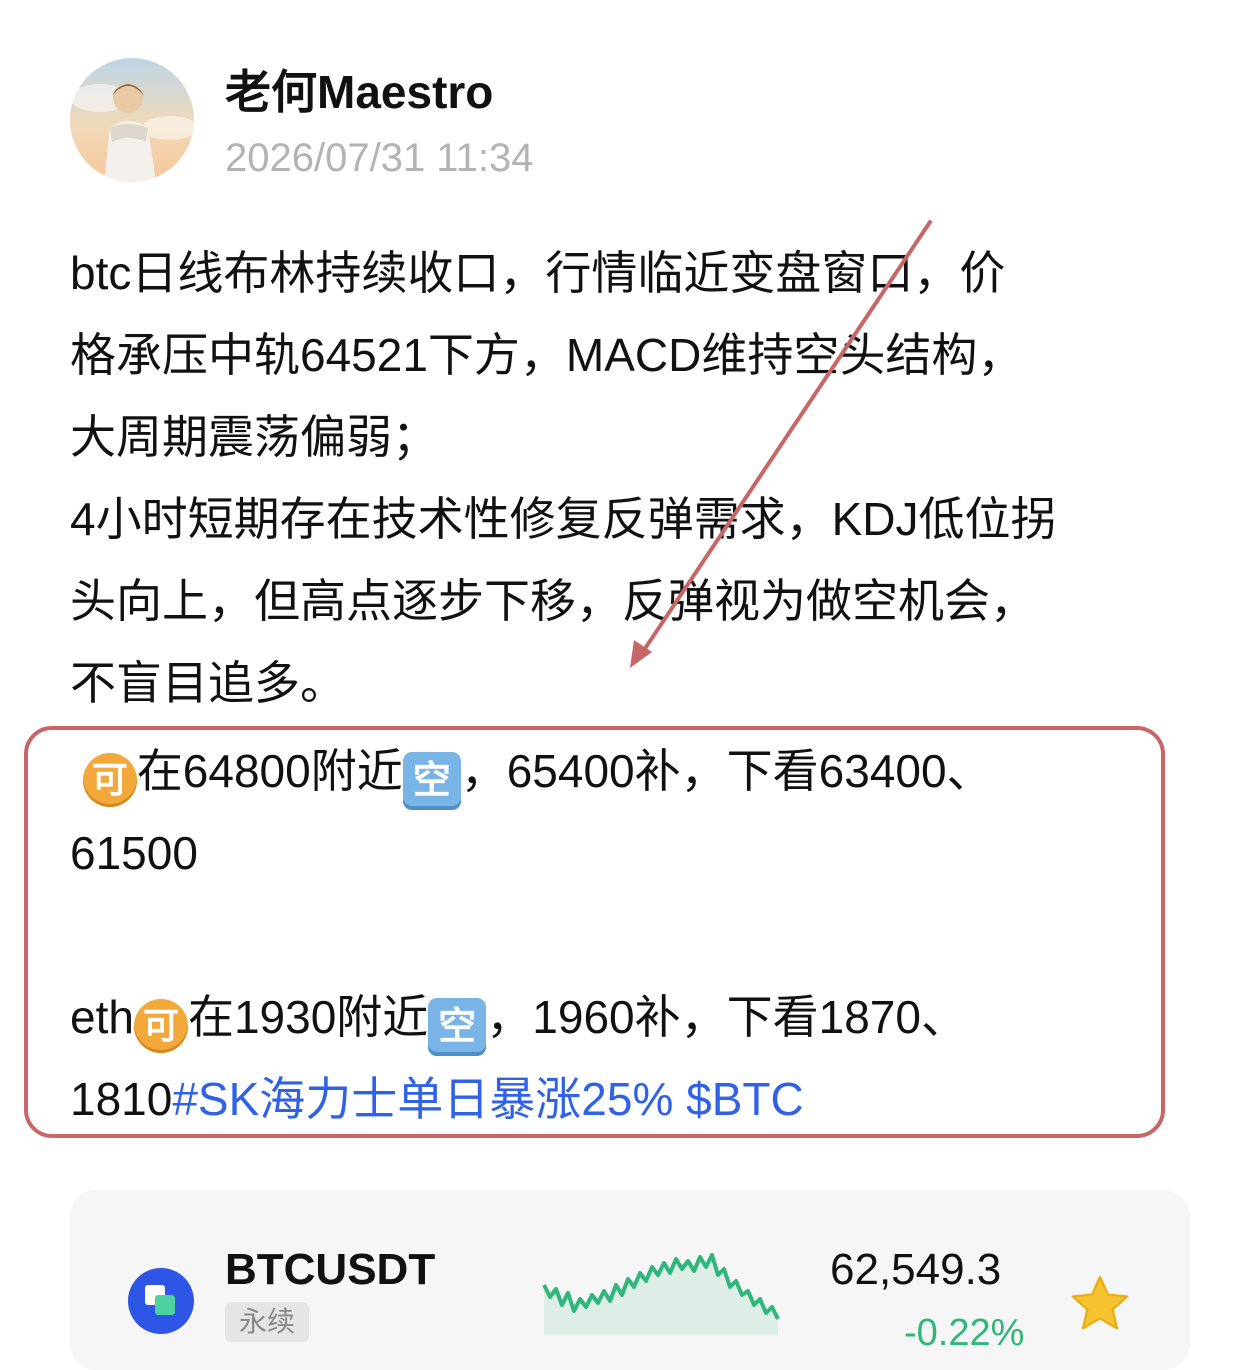  Describe the element at coordinates (916, 1269) in the screenshot. I see `ticker-price: 62,549.3` at that location.